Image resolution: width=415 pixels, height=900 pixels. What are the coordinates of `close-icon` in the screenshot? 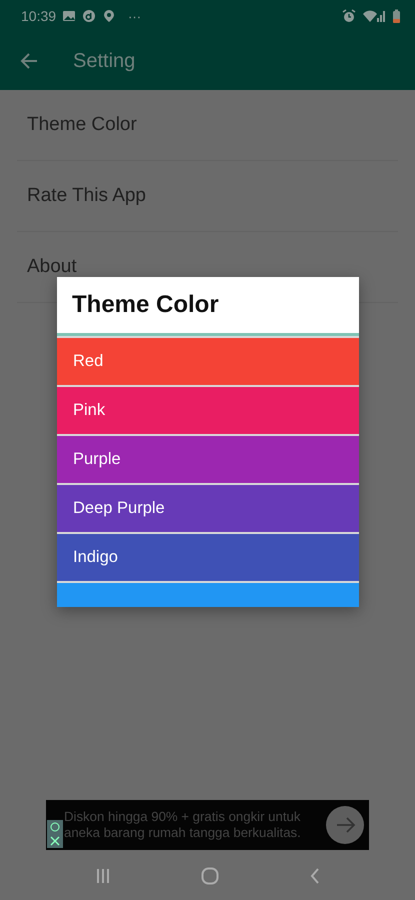 It's located at (55, 841).